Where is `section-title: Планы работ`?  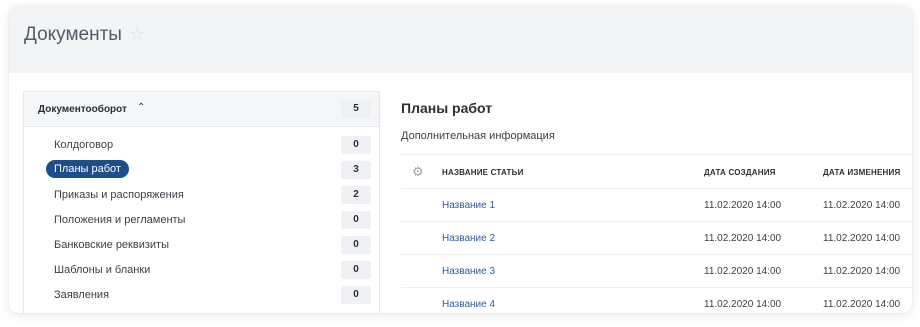
section-title: Планы работ is located at coordinates (447, 108).